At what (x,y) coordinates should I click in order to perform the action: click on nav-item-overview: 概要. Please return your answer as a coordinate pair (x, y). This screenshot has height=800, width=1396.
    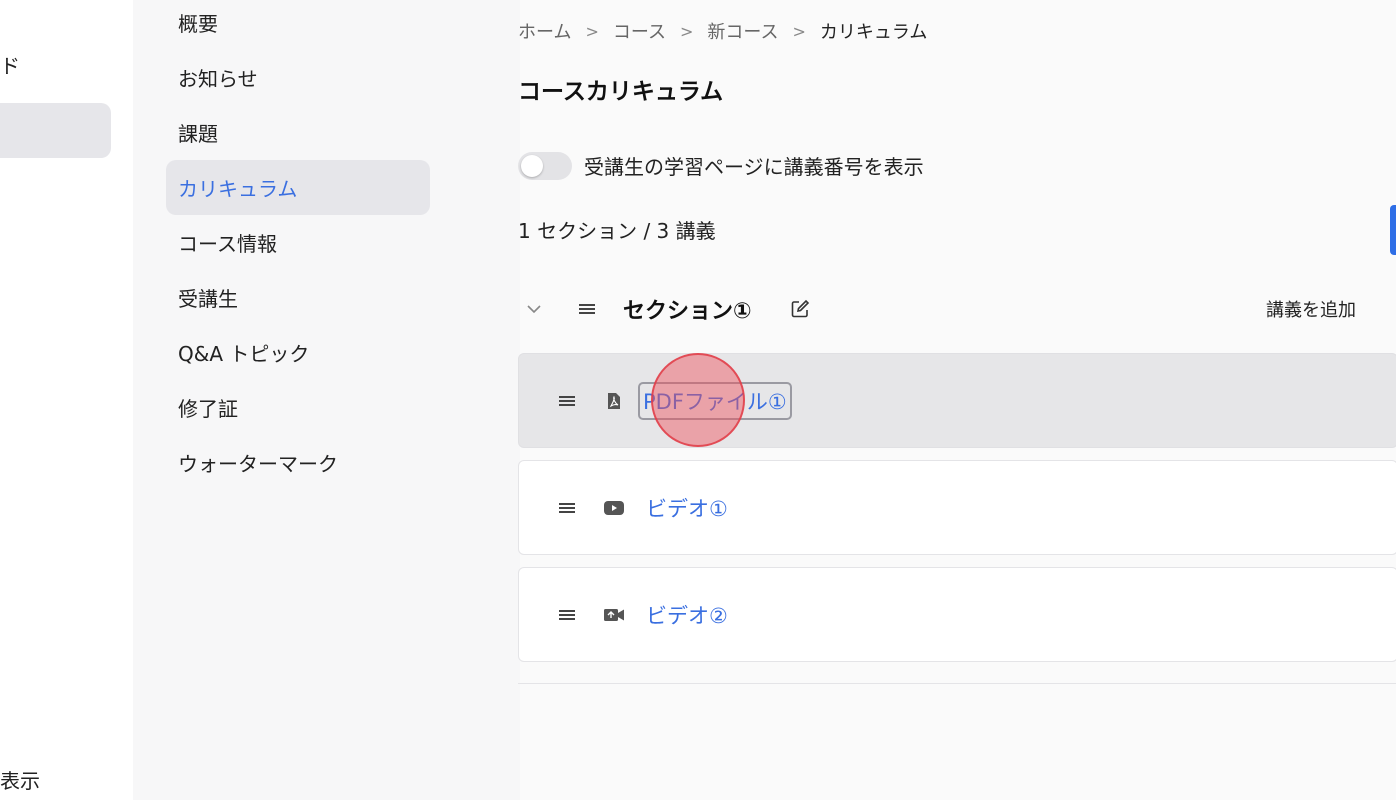
    Looking at the image, I should click on (298, 25).